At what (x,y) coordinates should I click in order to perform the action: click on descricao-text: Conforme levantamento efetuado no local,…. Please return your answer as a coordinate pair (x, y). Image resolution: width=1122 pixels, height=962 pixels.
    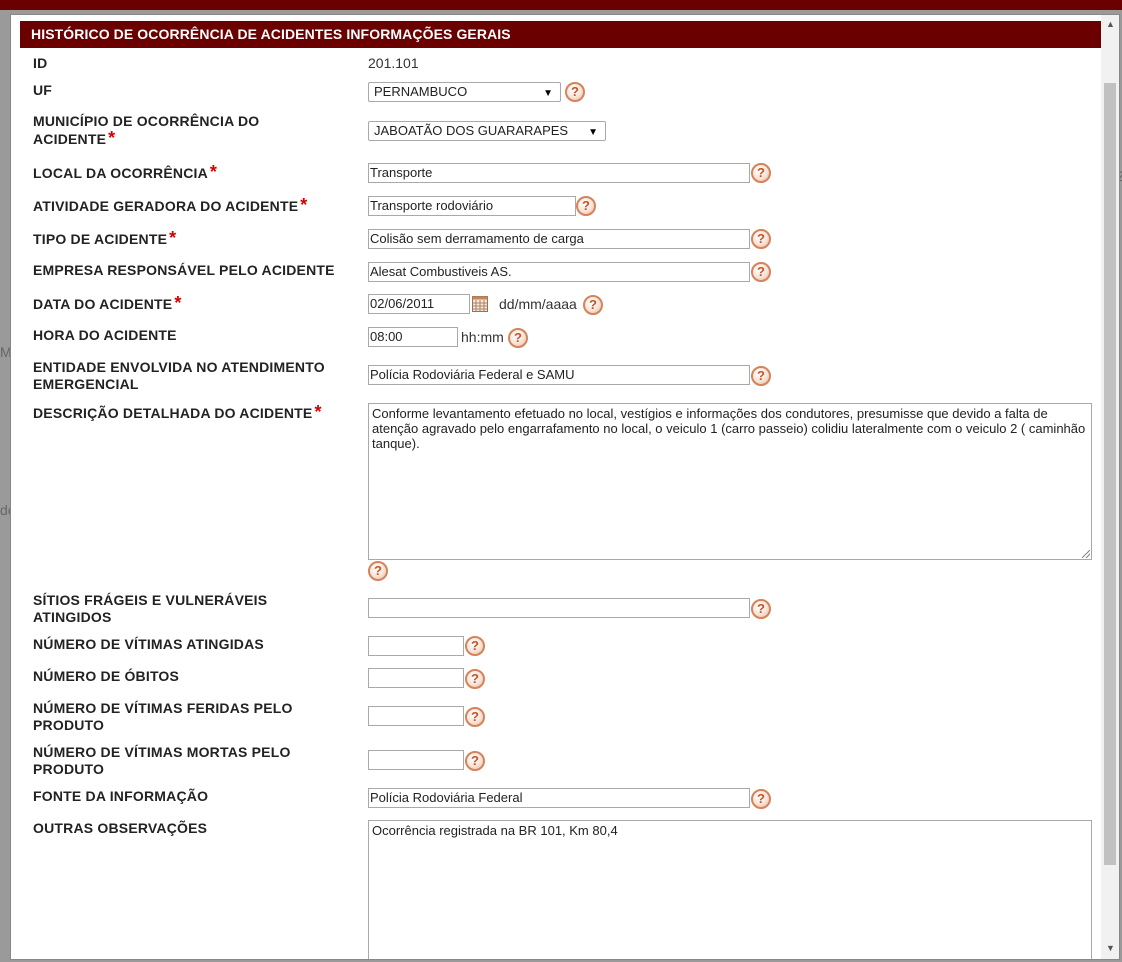
    Looking at the image, I should click on (729, 428).